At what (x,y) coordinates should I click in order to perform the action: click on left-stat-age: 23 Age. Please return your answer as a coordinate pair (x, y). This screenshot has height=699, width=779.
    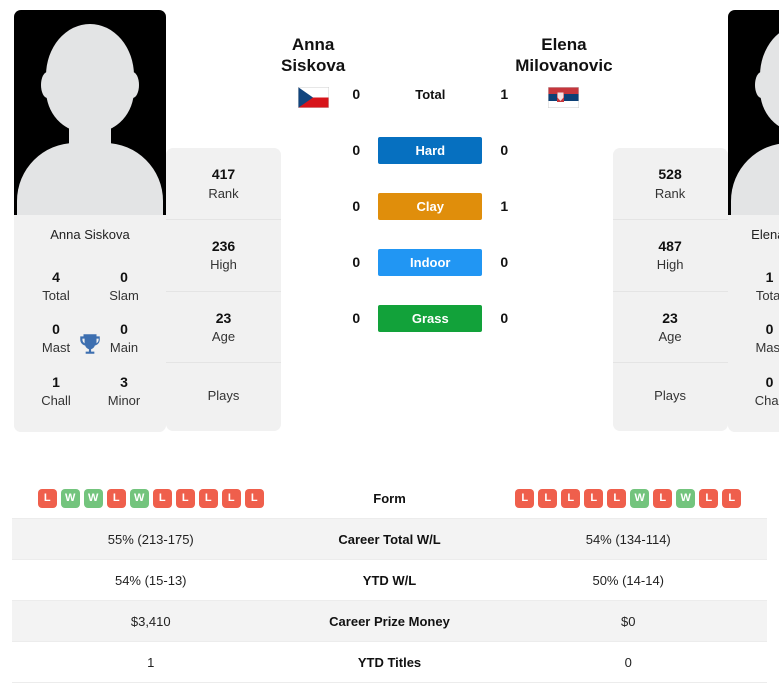
    Looking at the image, I should click on (223, 328).